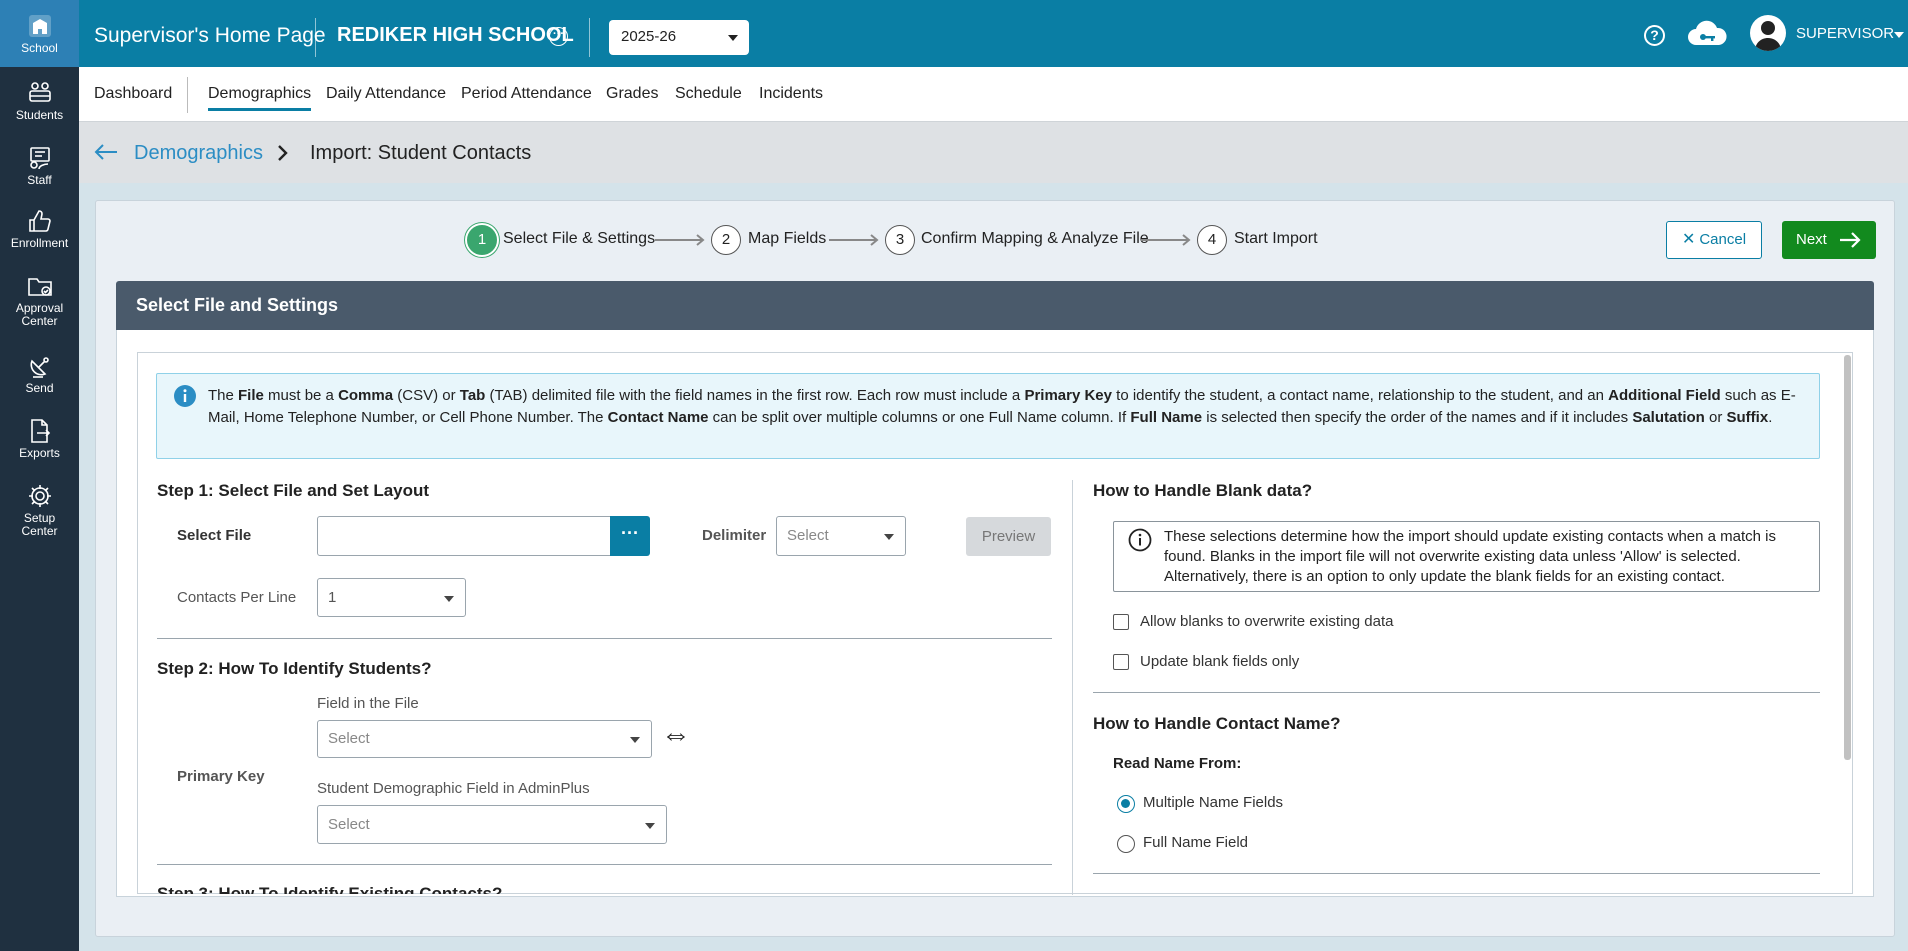  I want to click on page-title: Import: Student Contacts, so click(421, 153).